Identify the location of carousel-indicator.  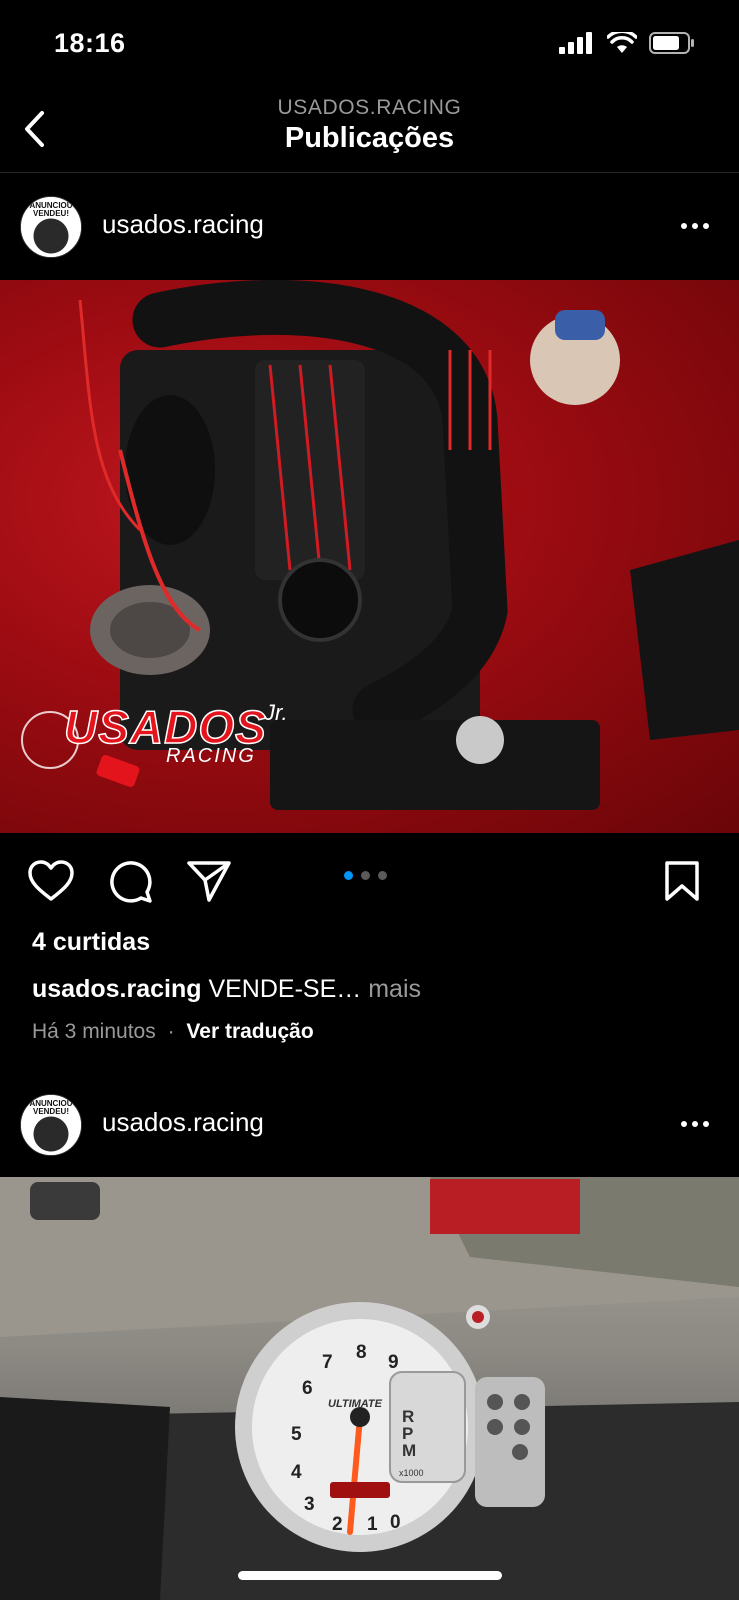
(365, 875).